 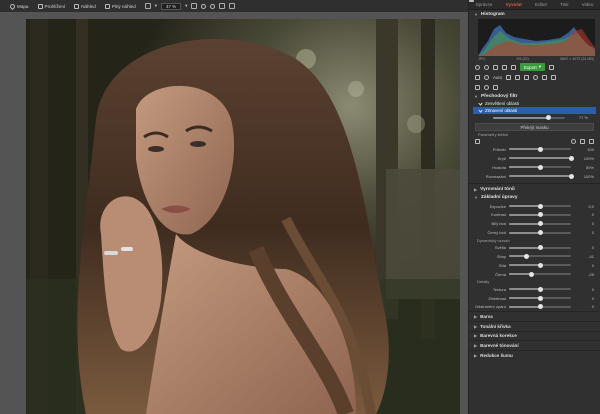 I want to click on brush-slider: Rozmazání 100%, so click(x=534, y=176).